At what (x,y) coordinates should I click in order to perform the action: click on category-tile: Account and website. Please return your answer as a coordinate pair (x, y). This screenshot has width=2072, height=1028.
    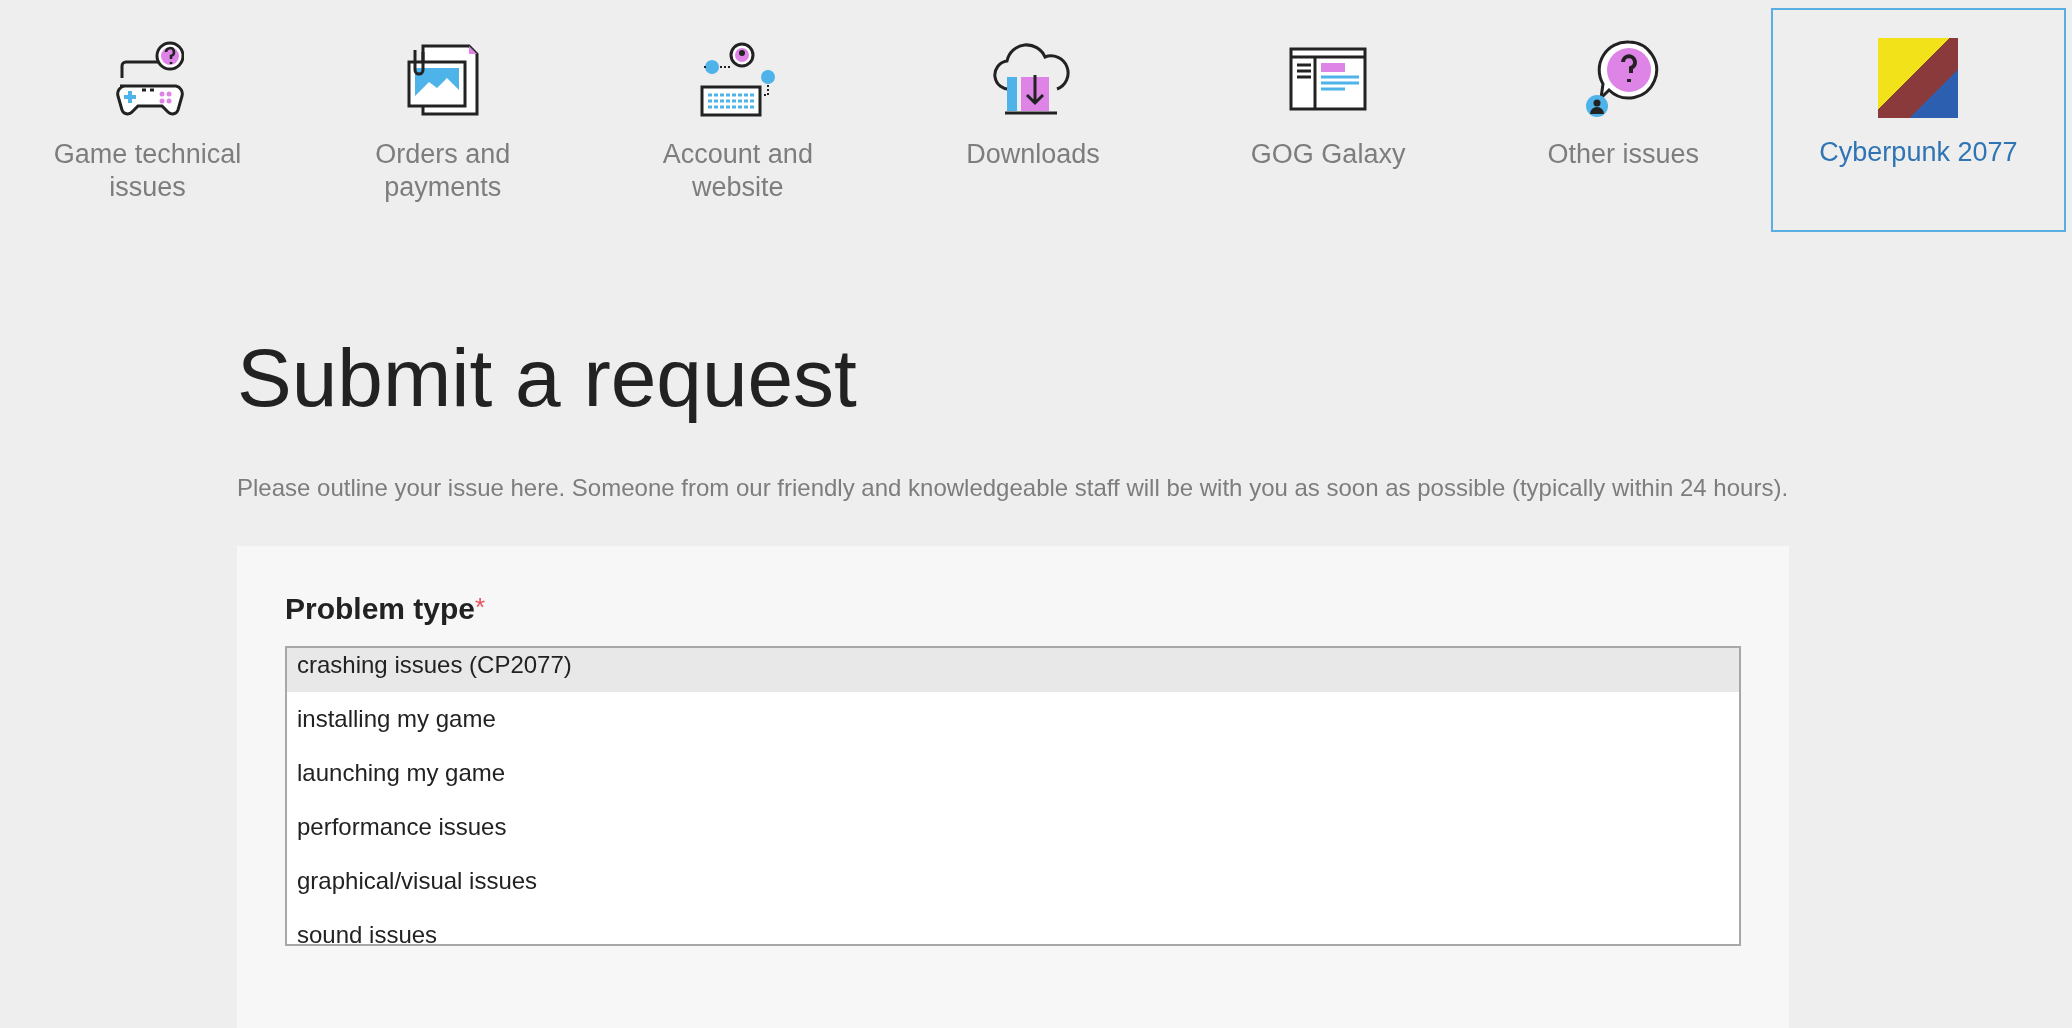
    Looking at the image, I should click on (738, 120).